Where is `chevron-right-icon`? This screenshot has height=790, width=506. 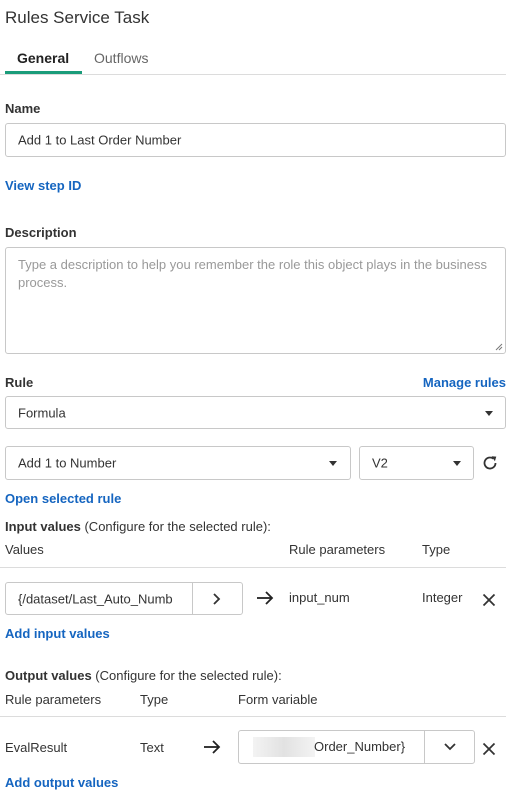 chevron-right-icon is located at coordinates (217, 599).